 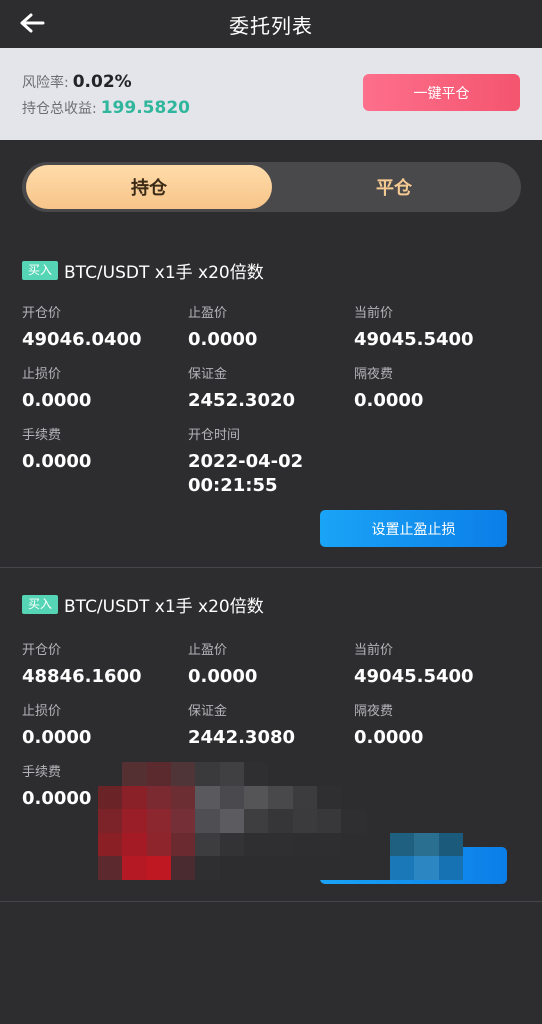 What do you see at coordinates (82, 339) in the screenshot?
I see `field-value: 49046.0400` at bounding box center [82, 339].